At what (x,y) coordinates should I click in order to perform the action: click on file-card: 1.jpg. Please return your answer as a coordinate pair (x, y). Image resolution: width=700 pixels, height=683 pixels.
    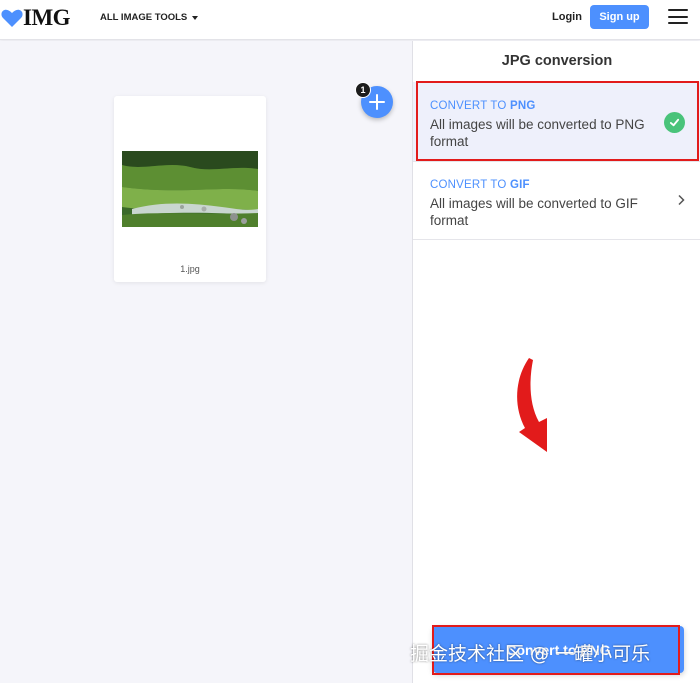
    Looking at the image, I should click on (190, 189).